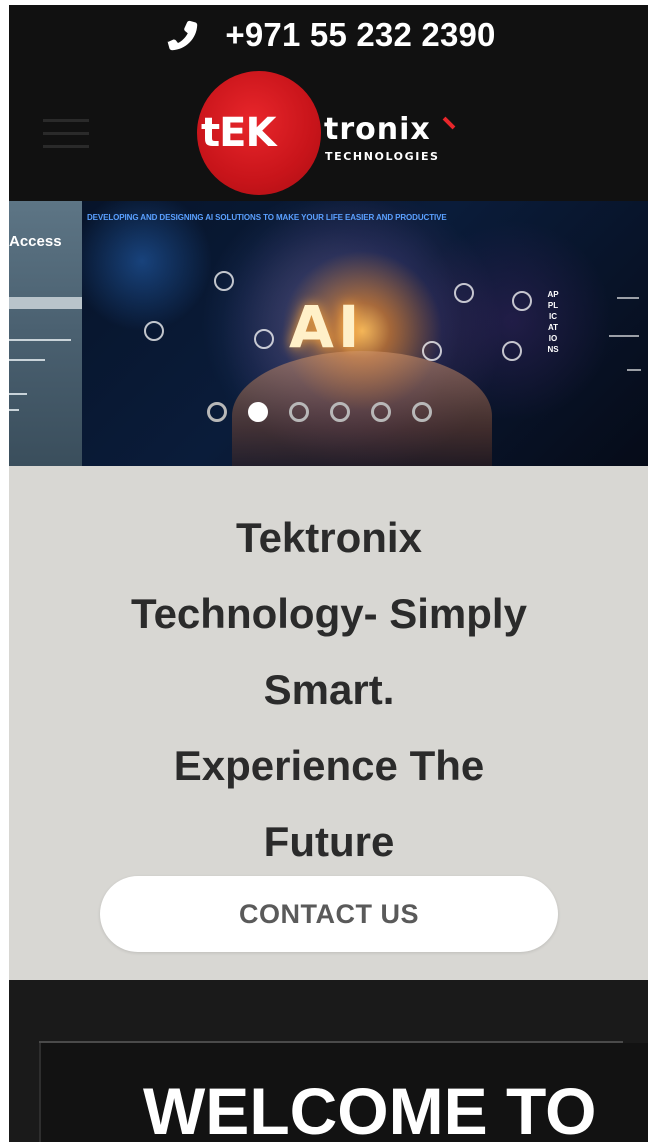  I want to click on slider-dot-active, so click(258, 412).